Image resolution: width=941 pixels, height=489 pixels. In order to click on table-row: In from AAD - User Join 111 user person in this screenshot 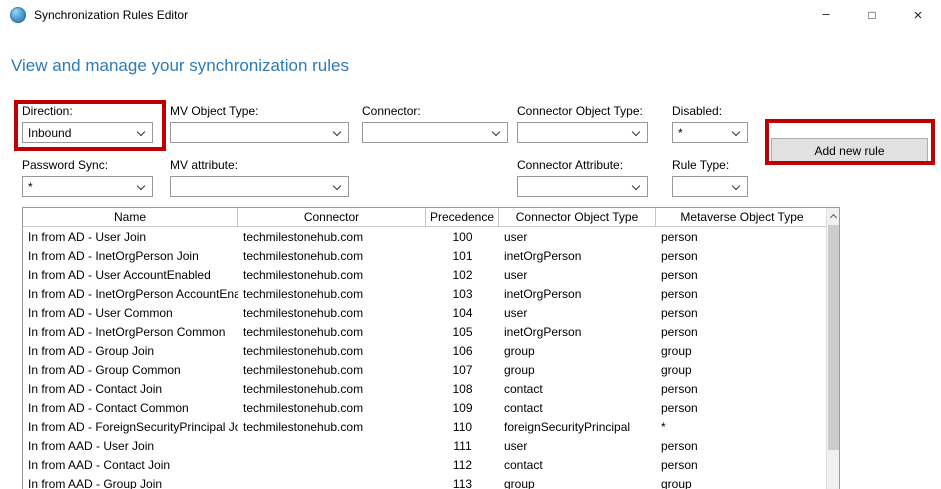, I will do `click(425, 445)`.